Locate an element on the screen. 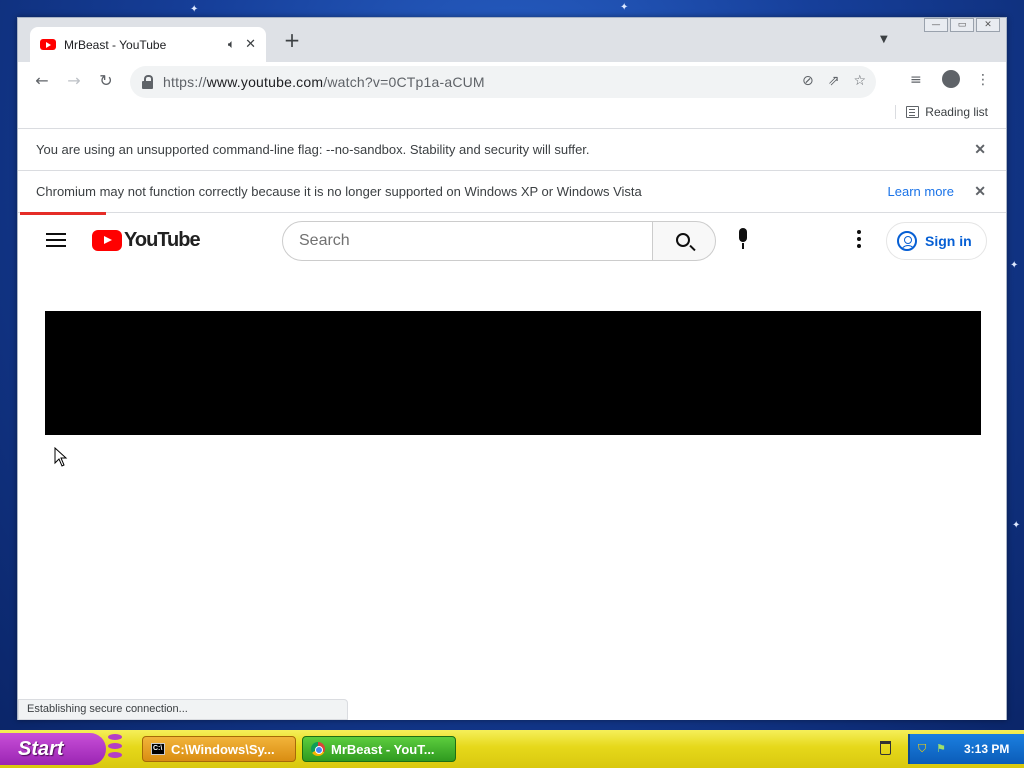  youtube-header: YouTube Sign in is located at coordinates (512, 241).